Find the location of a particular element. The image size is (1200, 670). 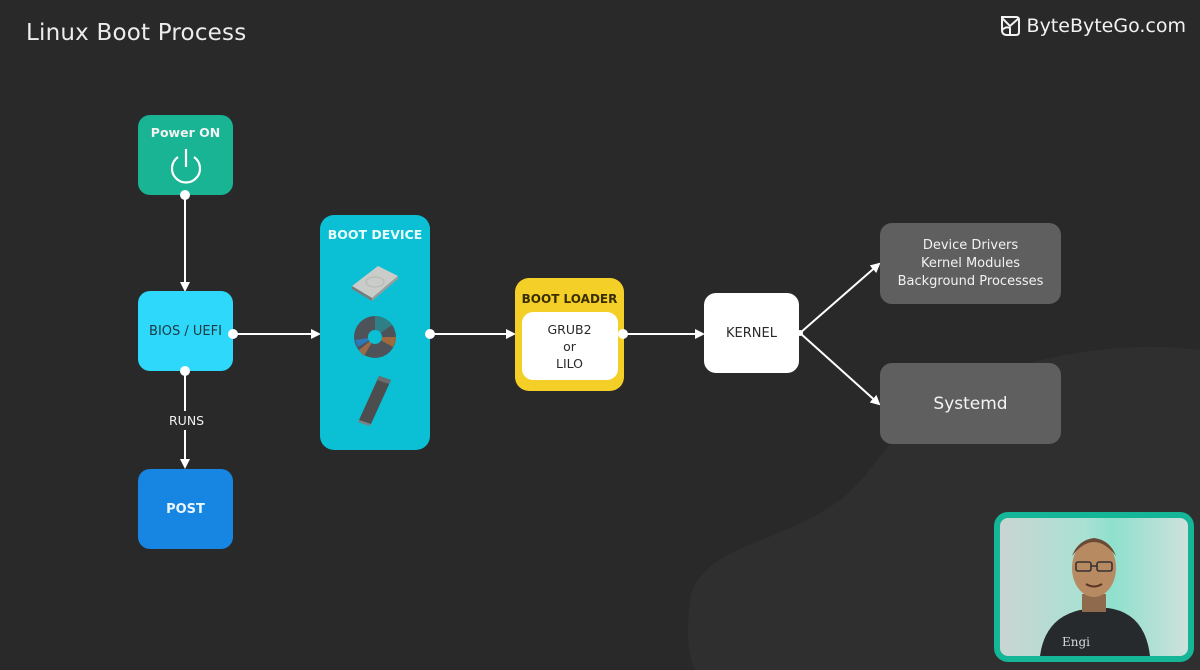

node-kernel: KERNEL is located at coordinates (751, 333).